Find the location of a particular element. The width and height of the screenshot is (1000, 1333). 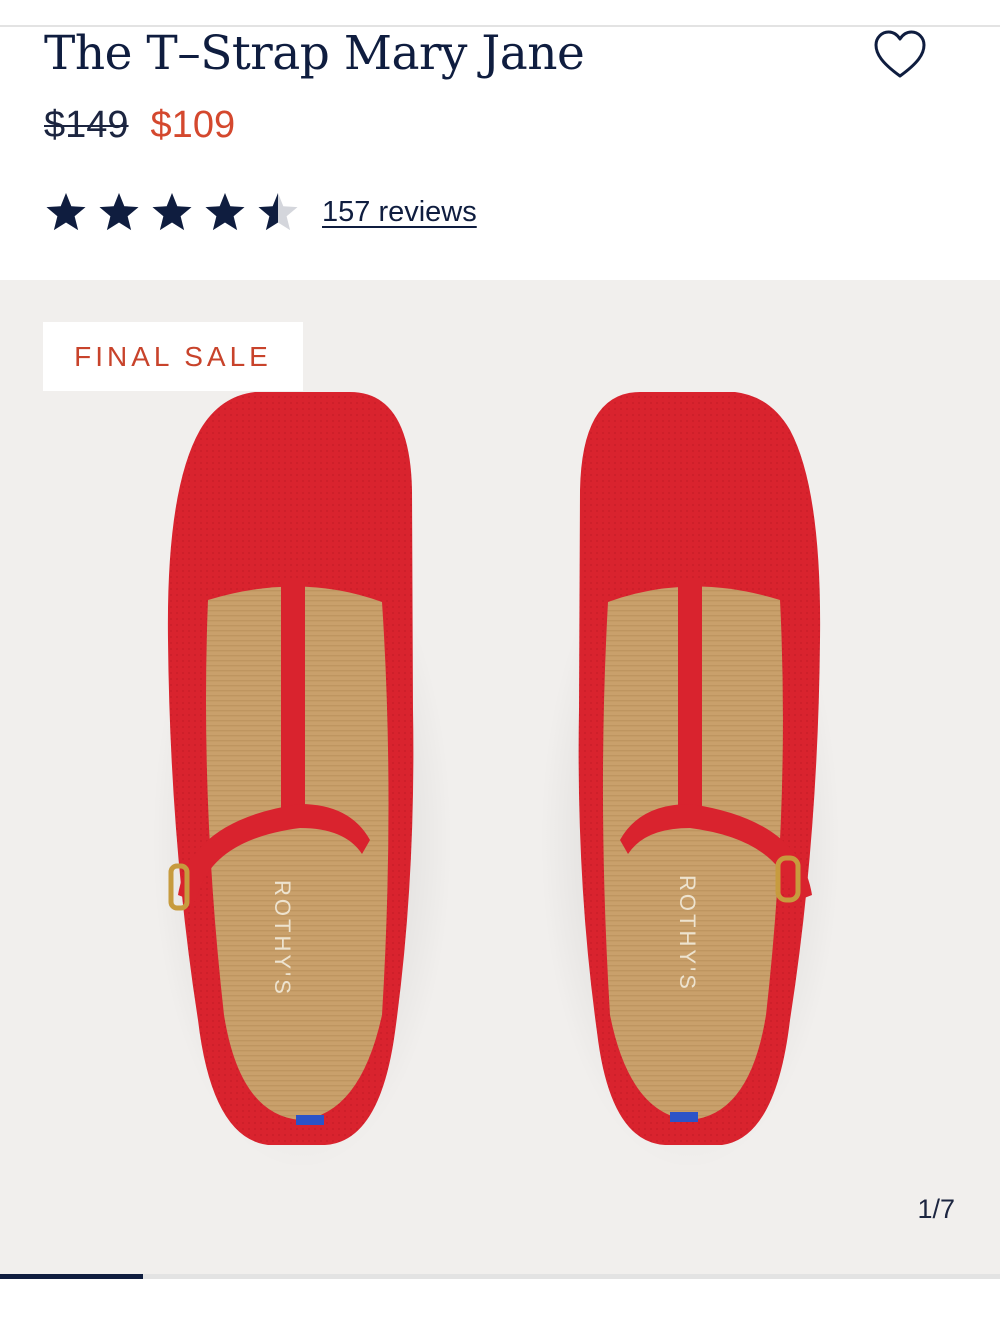

left-shoe-t-strap is located at coordinates (293, 703).